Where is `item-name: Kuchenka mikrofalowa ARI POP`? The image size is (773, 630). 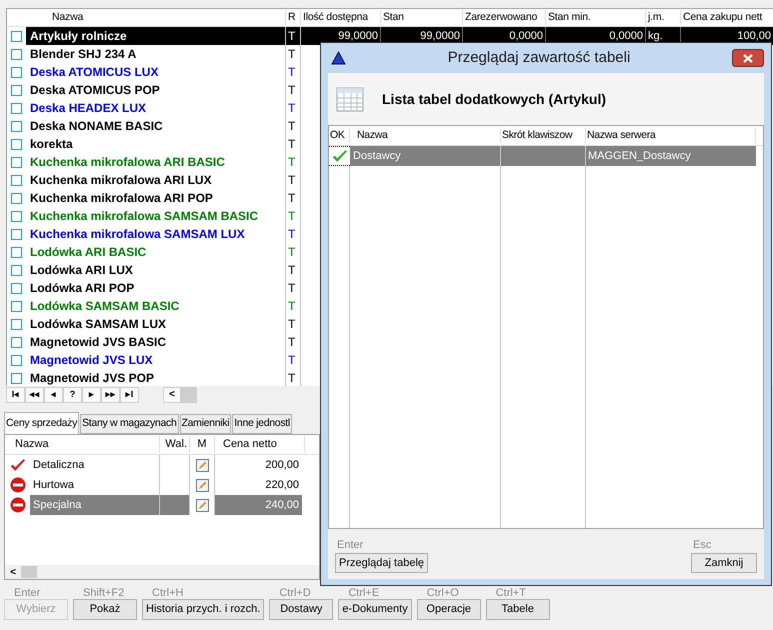
item-name: Kuchenka mikrofalowa ARI POP is located at coordinates (156, 198).